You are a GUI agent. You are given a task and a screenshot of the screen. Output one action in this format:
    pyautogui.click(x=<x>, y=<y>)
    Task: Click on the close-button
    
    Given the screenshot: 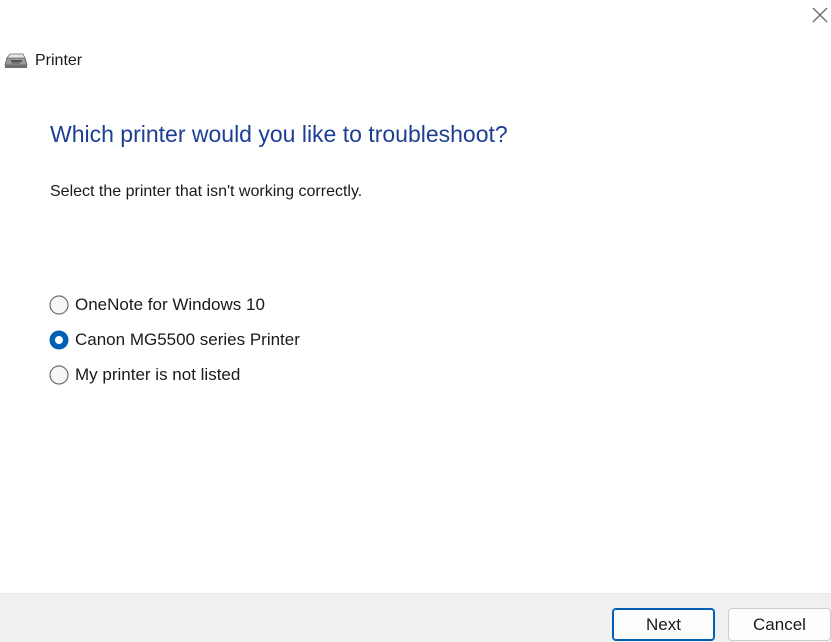 What is the action you would take?
    pyautogui.click(x=820, y=15)
    